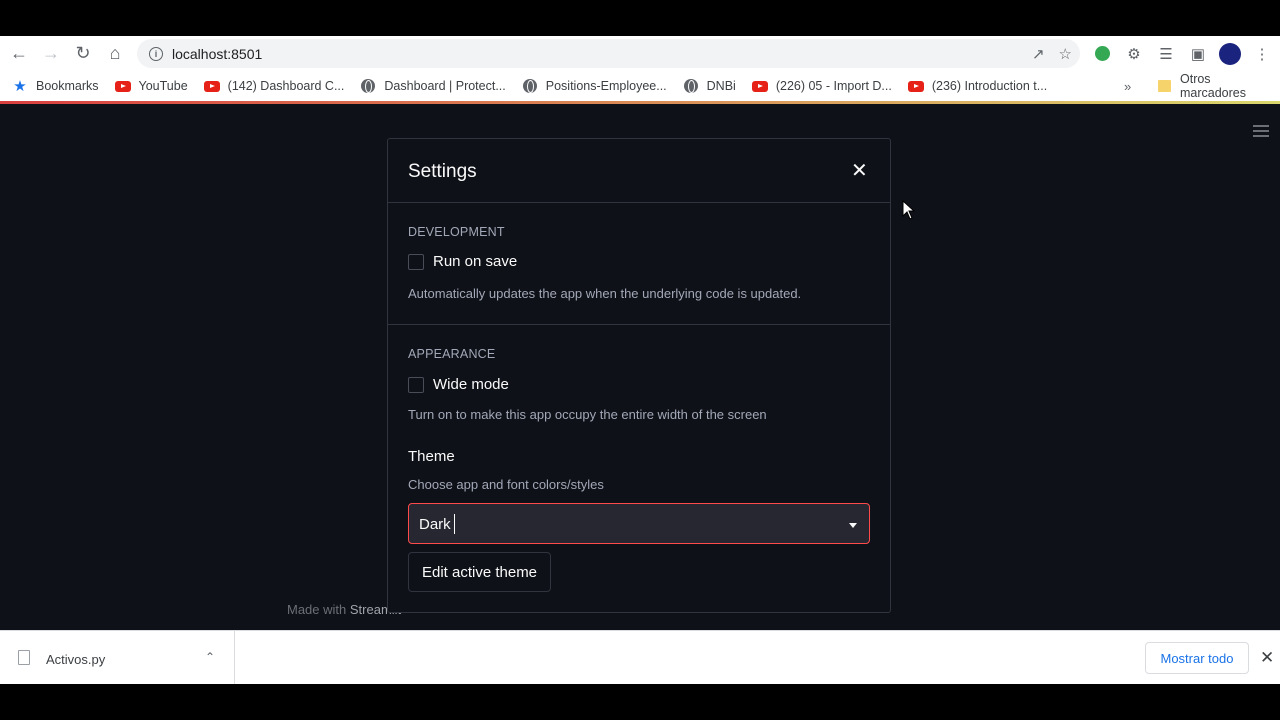  Describe the element at coordinates (475, 261) in the screenshot. I see `run-on-save-label: Run on save` at that location.